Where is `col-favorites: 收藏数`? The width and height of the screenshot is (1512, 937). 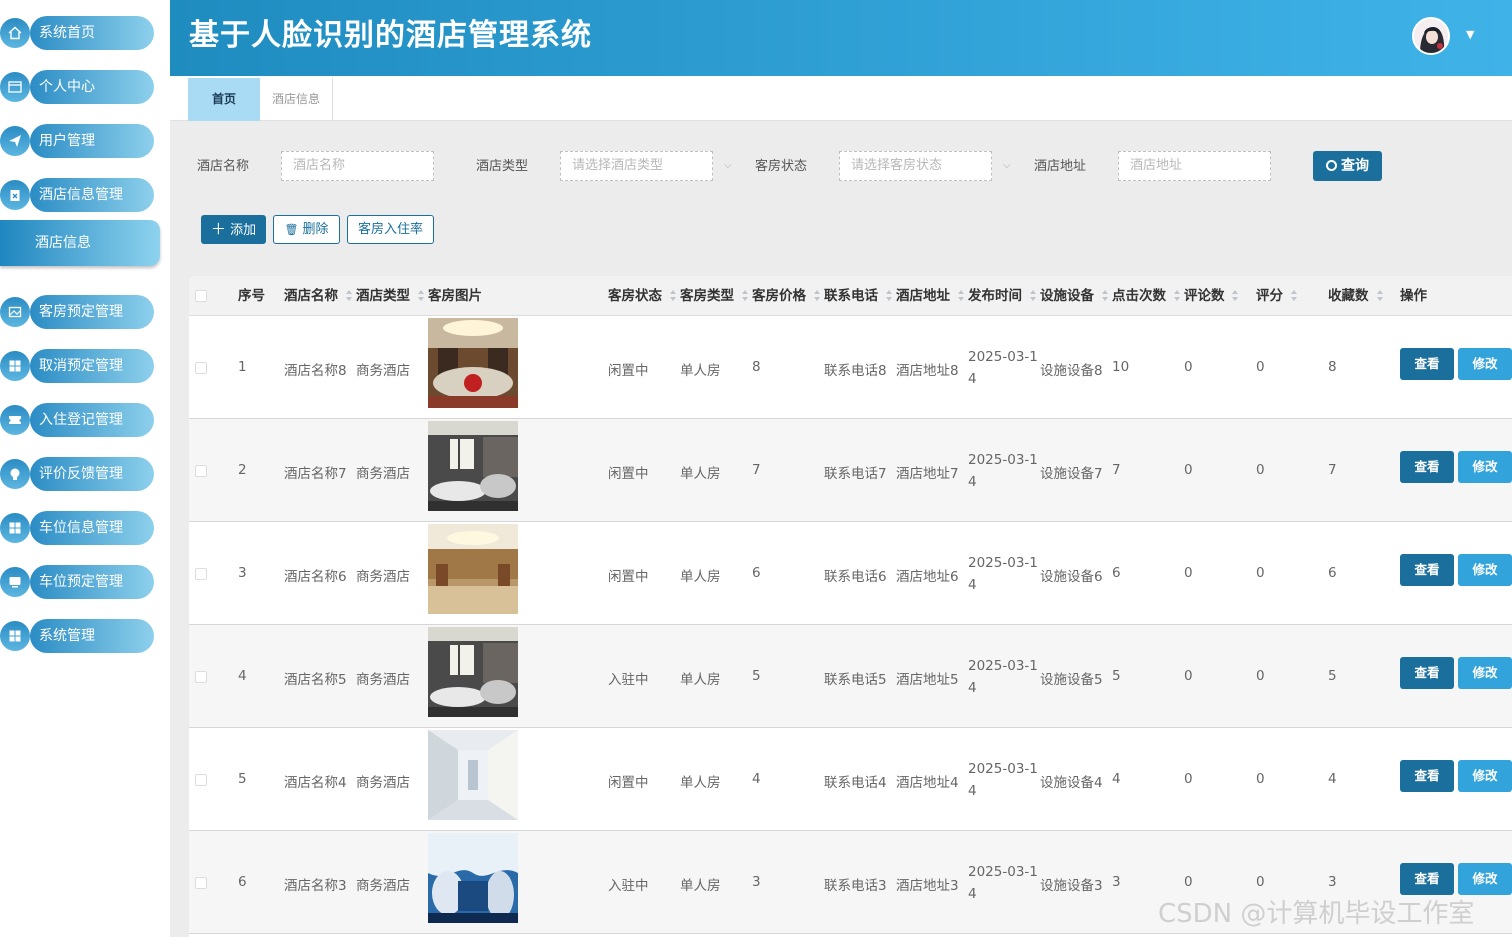
col-favorites: 收藏数 is located at coordinates (1348, 296).